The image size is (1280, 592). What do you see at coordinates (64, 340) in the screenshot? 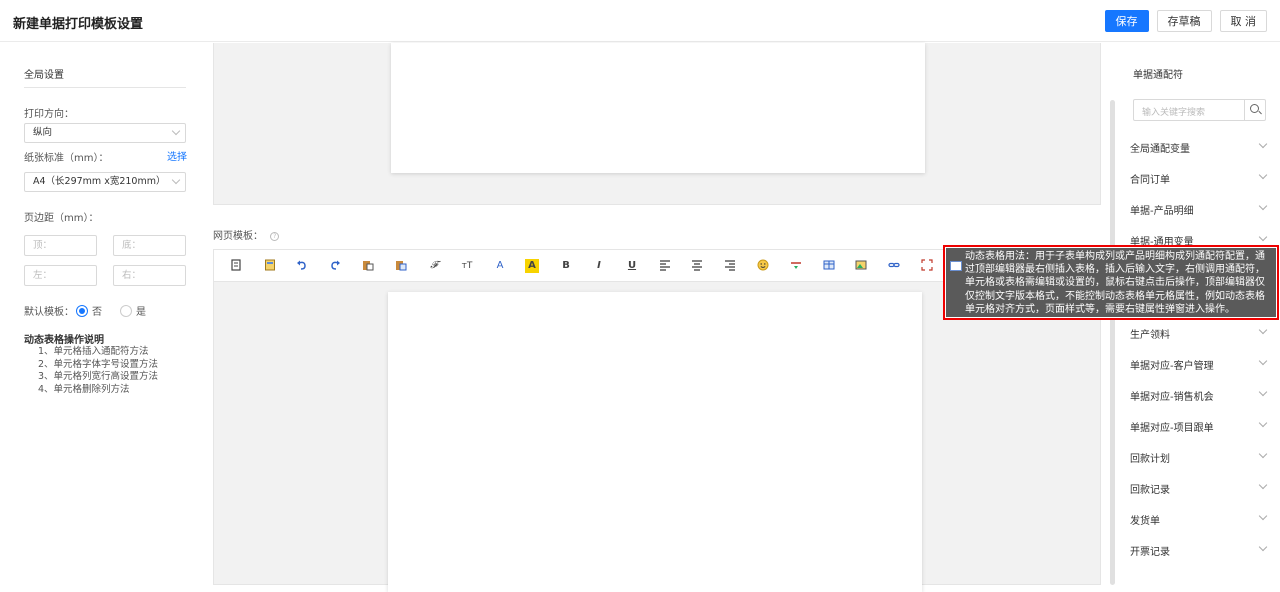
I see `help-title: 动态表格操作说明` at bounding box center [64, 340].